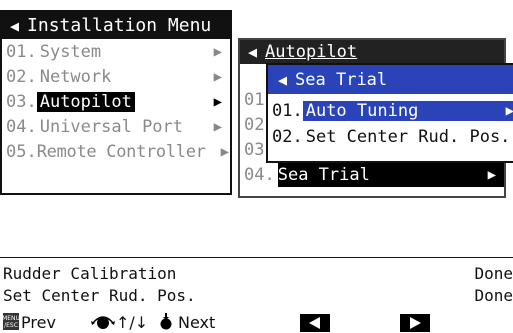 The height and width of the screenshot is (333, 513). Describe the element at coordinates (407, 111) in the screenshot. I see `item-label: Auto Tuning` at that location.